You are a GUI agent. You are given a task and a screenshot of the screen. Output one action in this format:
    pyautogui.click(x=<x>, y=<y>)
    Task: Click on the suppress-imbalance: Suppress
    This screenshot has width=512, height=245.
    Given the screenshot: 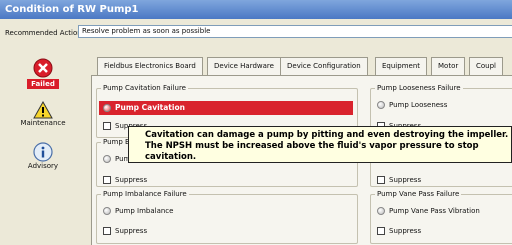 What is the action you would take?
    pyautogui.click(x=125, y=231)
    